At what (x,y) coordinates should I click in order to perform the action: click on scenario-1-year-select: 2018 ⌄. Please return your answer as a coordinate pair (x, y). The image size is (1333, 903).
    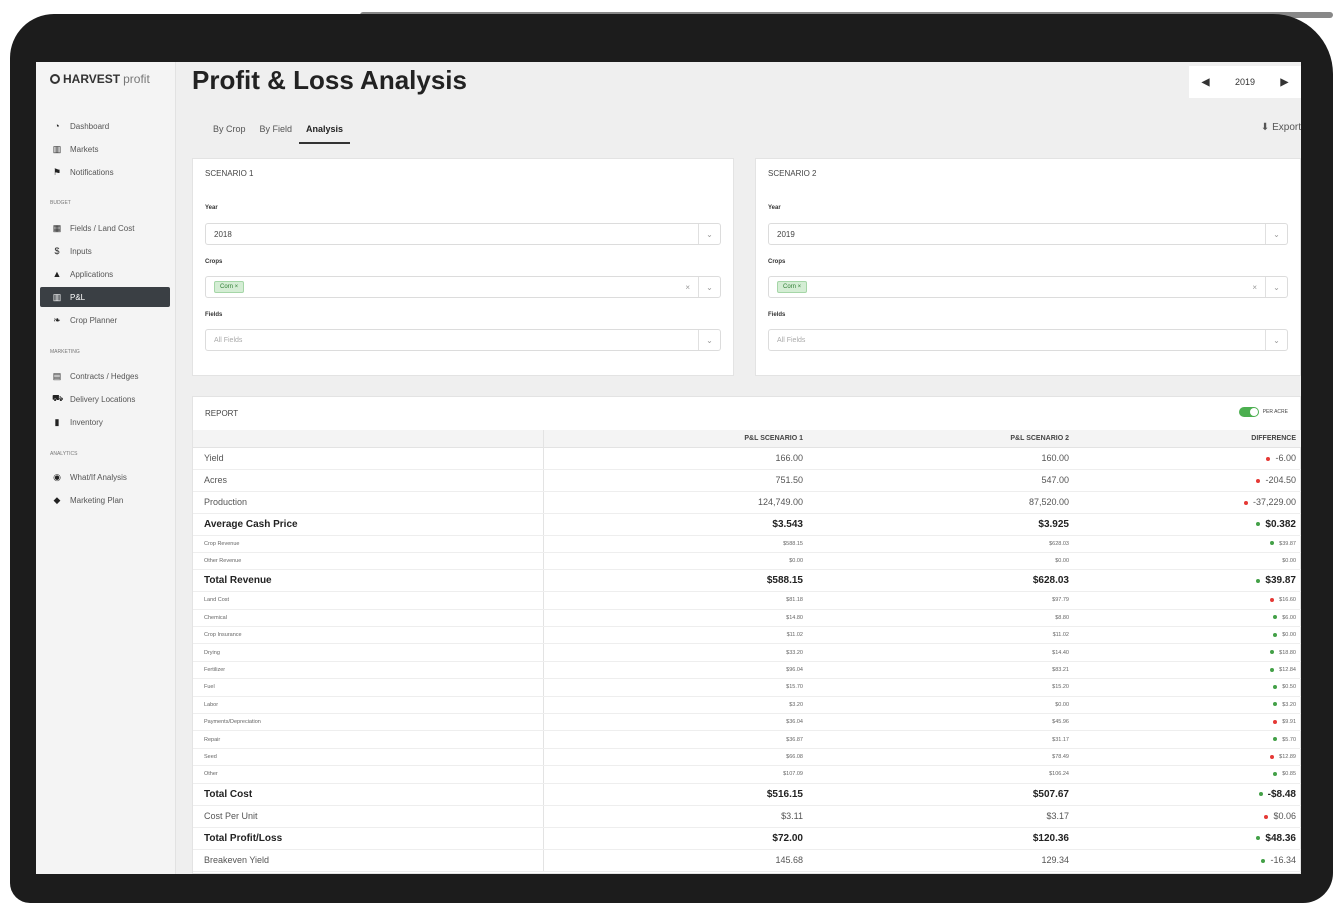
    Looking at the image, I should click on (463, 234).